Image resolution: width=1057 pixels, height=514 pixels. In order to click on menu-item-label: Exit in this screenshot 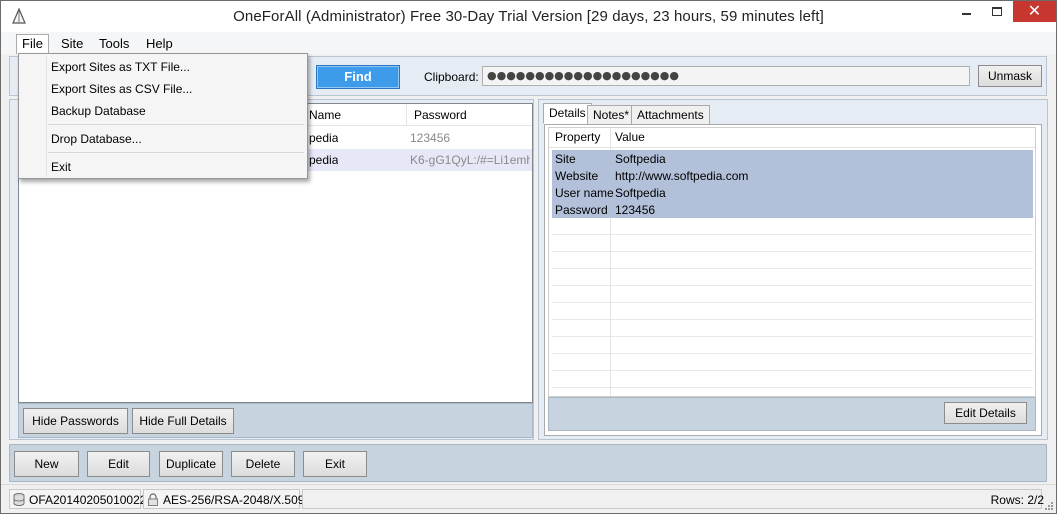, I will do `click(61, 167)`.